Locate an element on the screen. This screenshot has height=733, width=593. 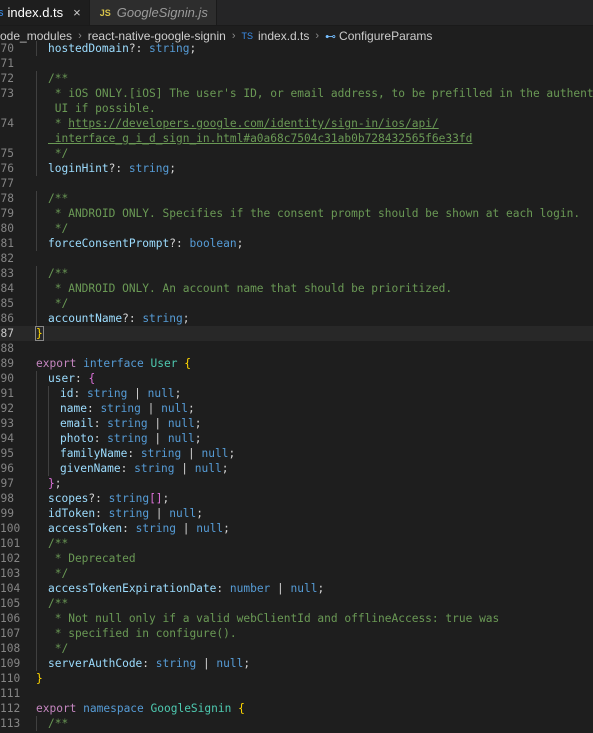
code-line: 103 */ is located at coordinates (296, 573).